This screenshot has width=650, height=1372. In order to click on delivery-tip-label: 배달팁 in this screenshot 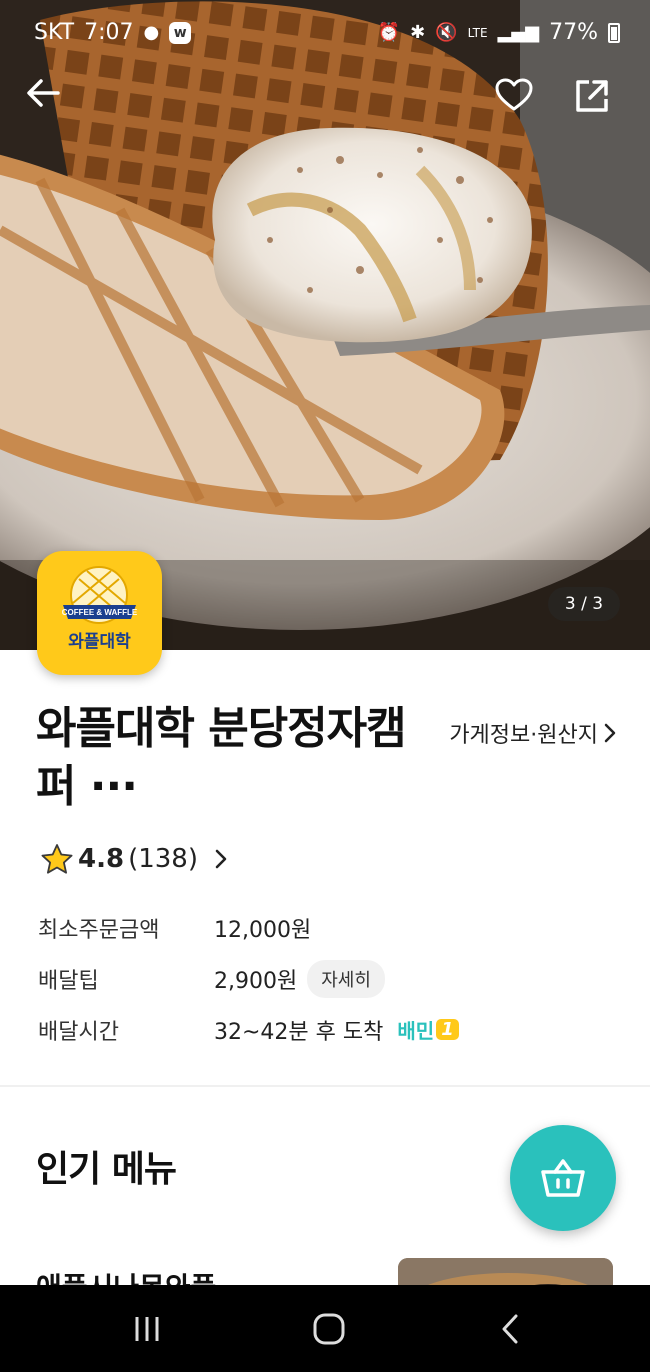, I will do `click(68, 981)`.